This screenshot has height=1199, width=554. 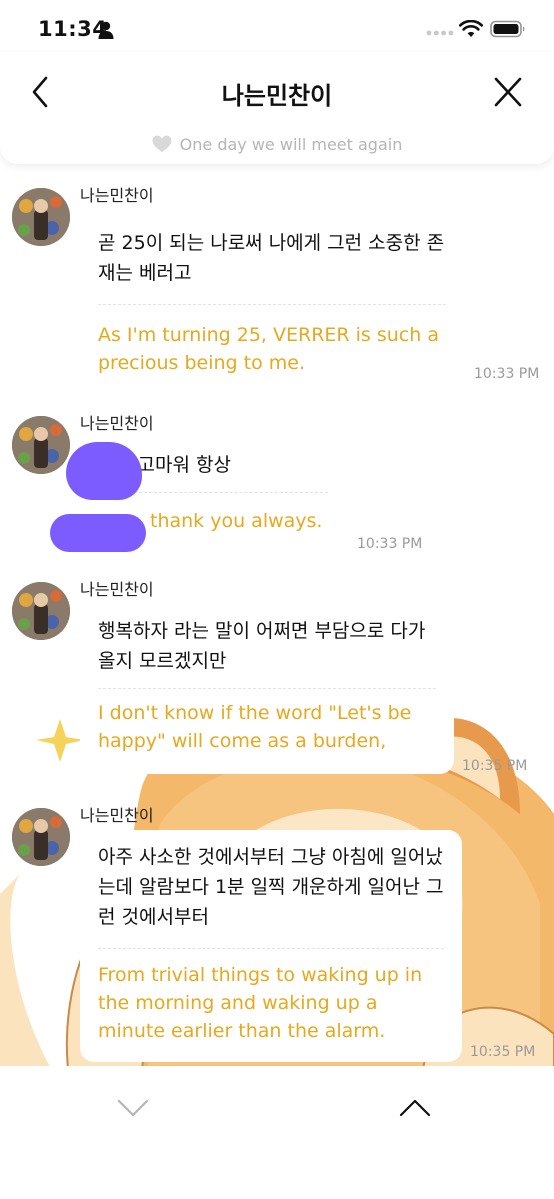 What do you see at coordinates (162, 143) in the screenshot?
I see `heart-icon` at bounding box center [162, 143].